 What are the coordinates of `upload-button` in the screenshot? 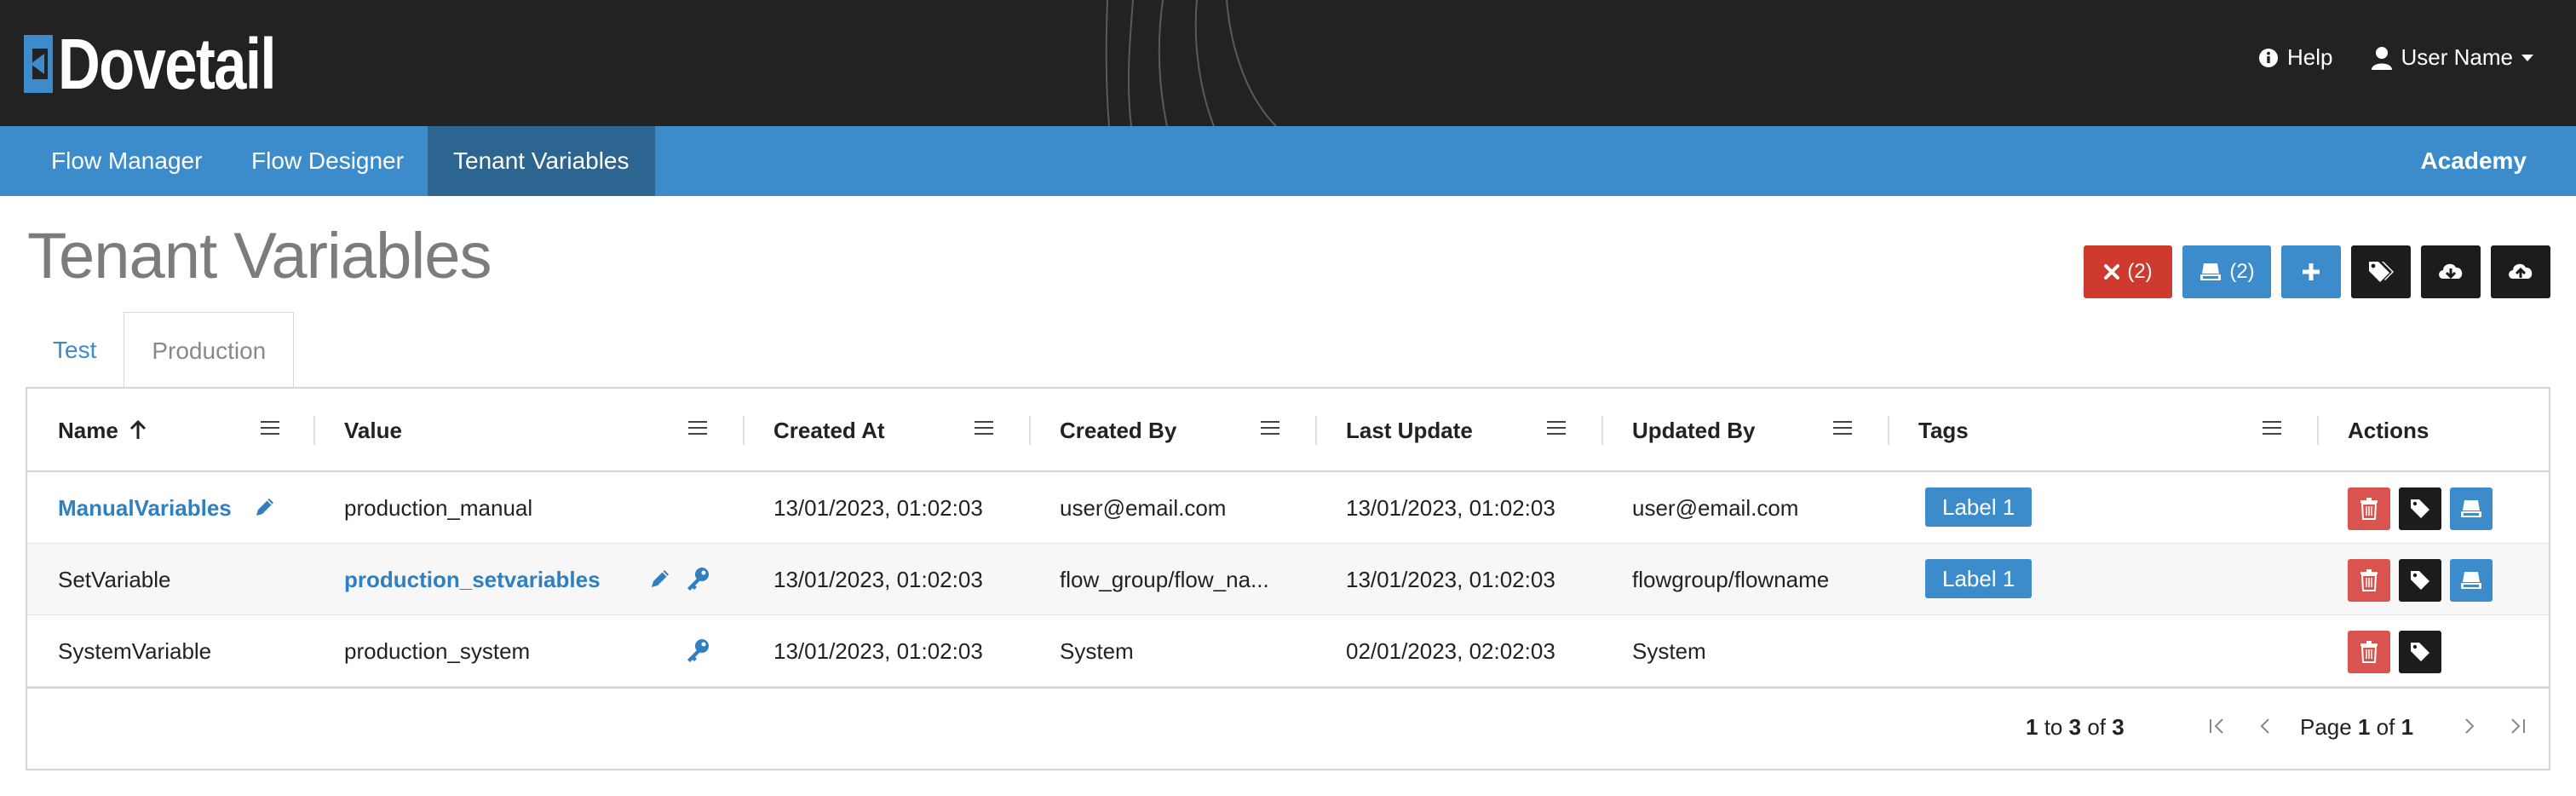 It's located at (2521, 271).